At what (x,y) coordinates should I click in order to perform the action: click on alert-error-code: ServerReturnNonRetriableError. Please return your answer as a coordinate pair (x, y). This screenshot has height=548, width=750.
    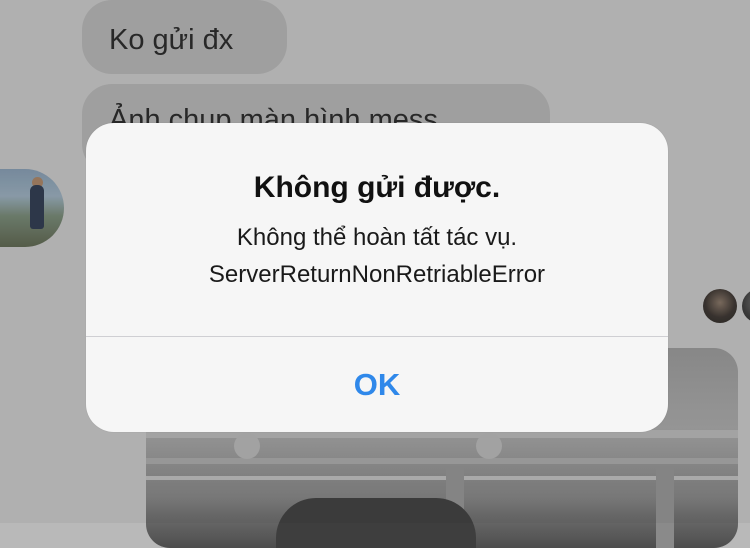
    Looking at the image, I should click on (377, 274).